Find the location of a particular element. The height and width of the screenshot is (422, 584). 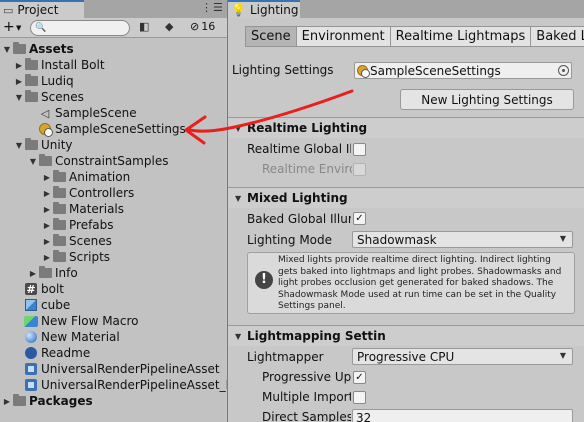

tree-item-label: New Flow Macro is located at coordinates (90, 321).